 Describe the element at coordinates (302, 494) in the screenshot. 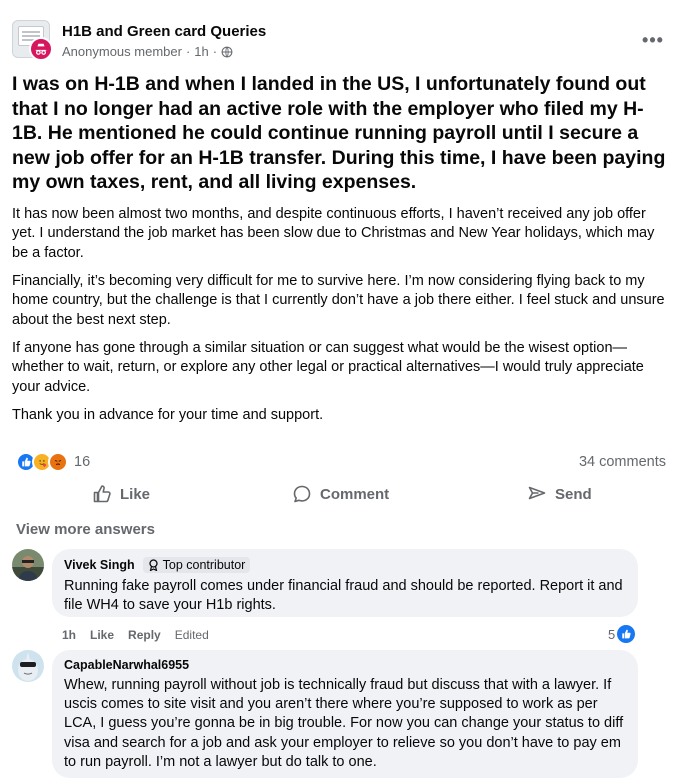

I see `comment-icon` at that location.